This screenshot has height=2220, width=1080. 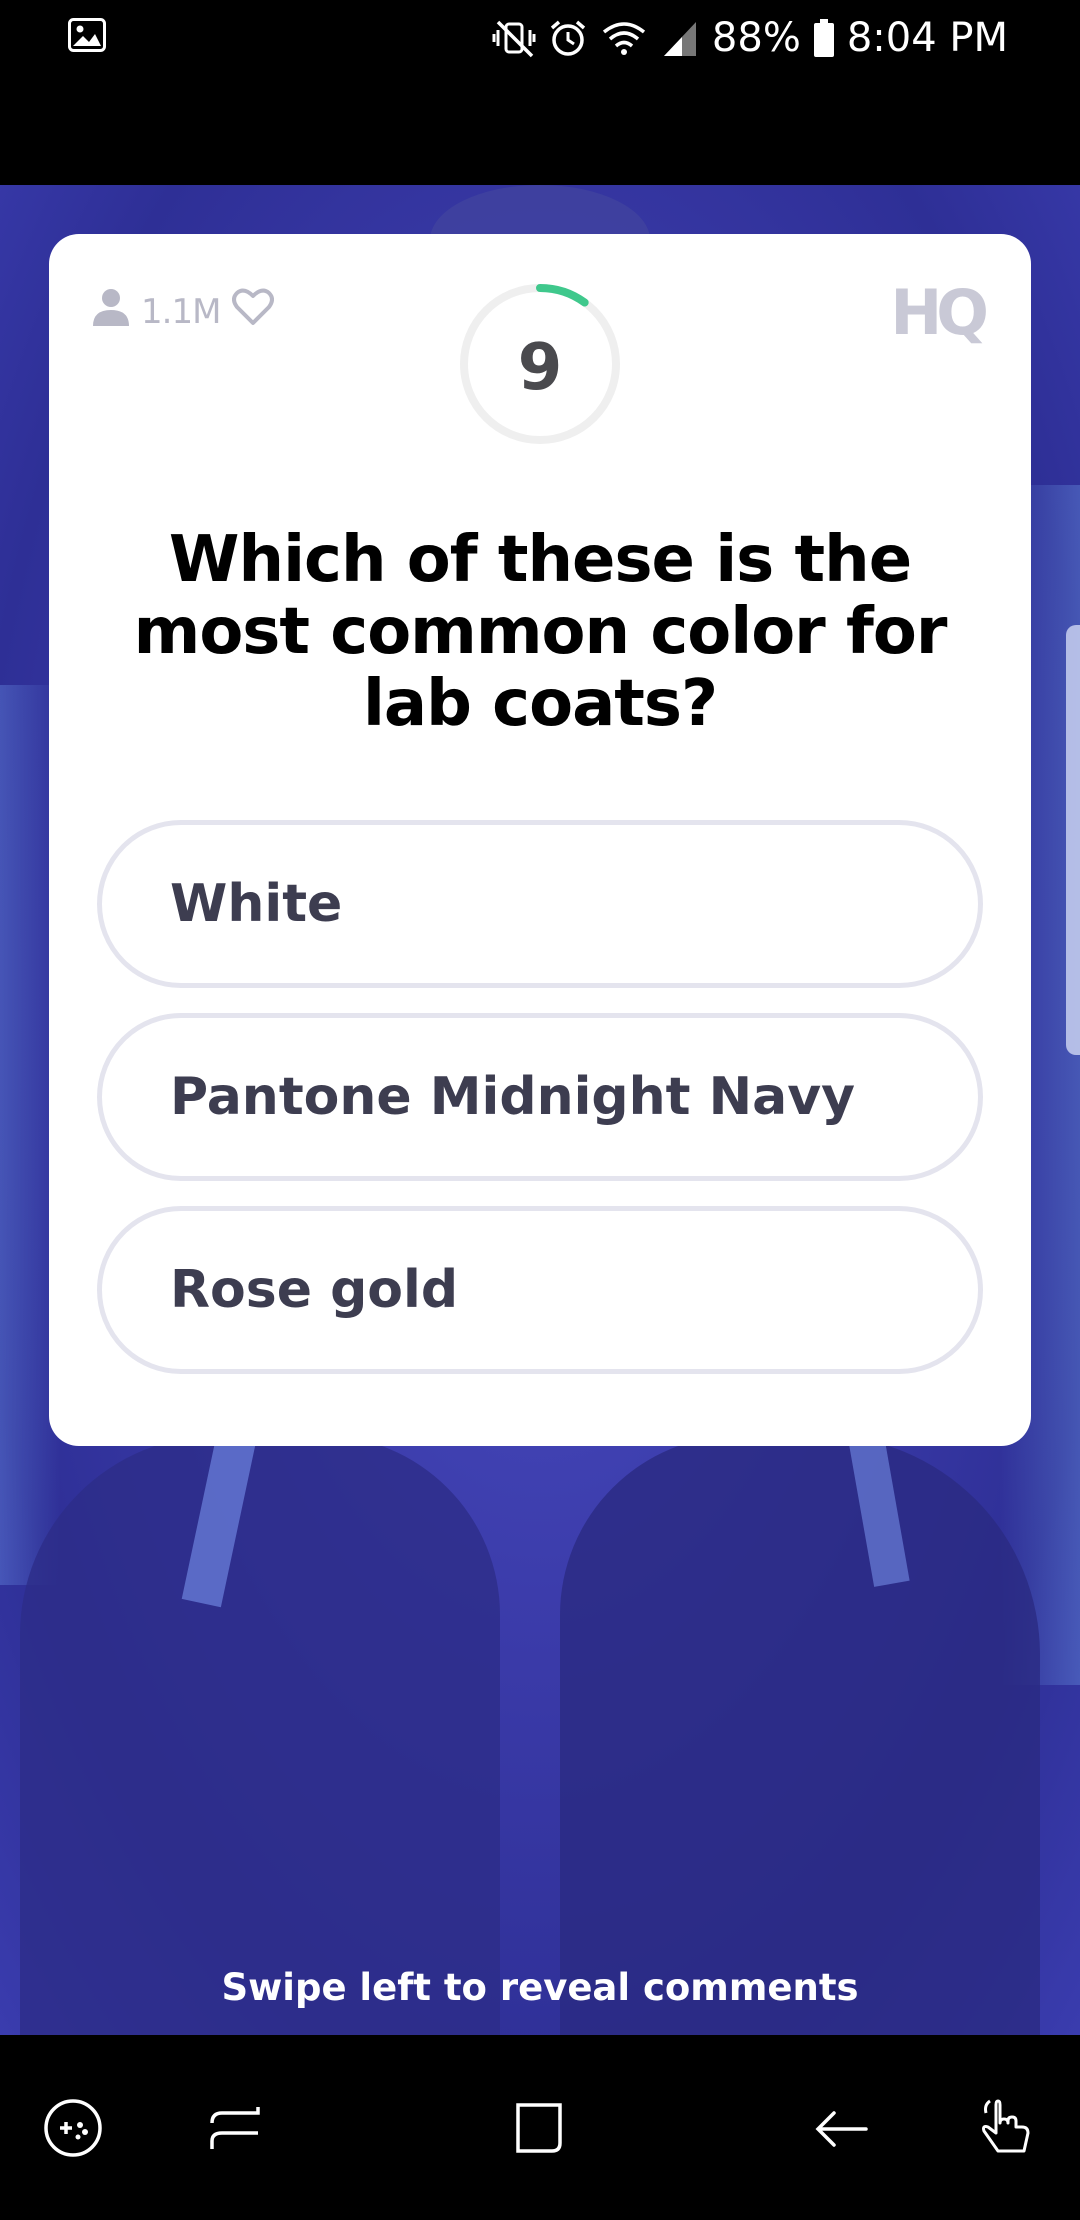 What do you see at coordinates (181, 311) in the screenshot?
I see `viewer-count: 1.1M` at bounding box center [181, 311].